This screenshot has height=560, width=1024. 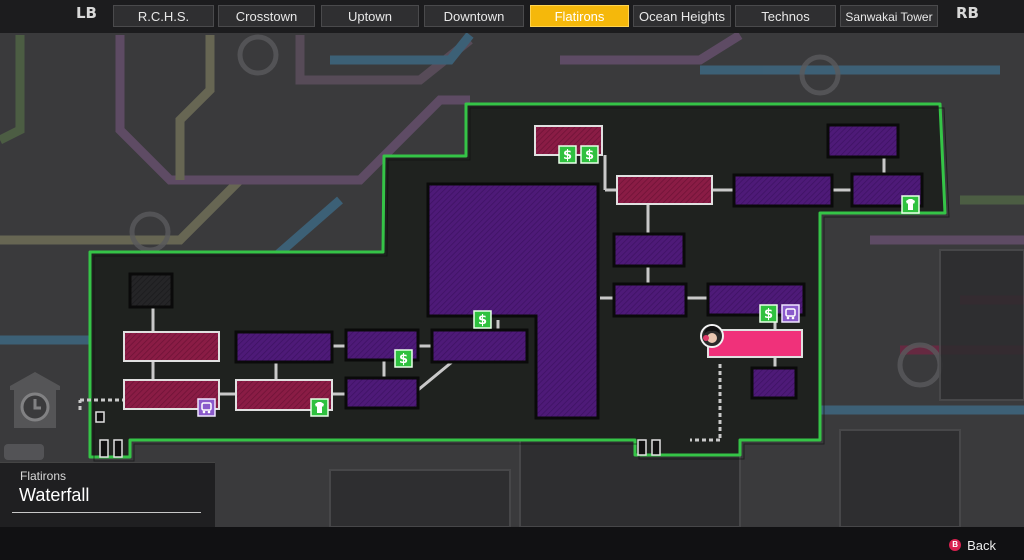 I want to click on player-marker-icon, so click(x=712, y=336).